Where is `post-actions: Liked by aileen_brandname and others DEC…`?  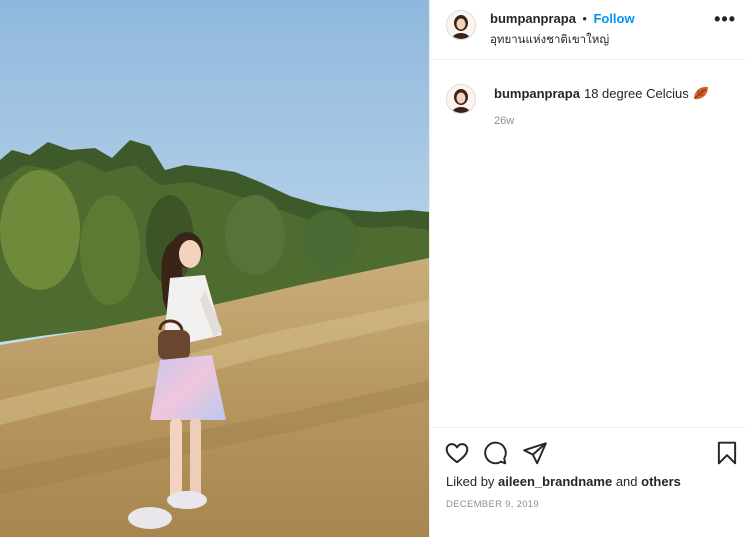 post-actions: Liked by aileen_brandname and others DEC… is located at coordinates (587, 482).